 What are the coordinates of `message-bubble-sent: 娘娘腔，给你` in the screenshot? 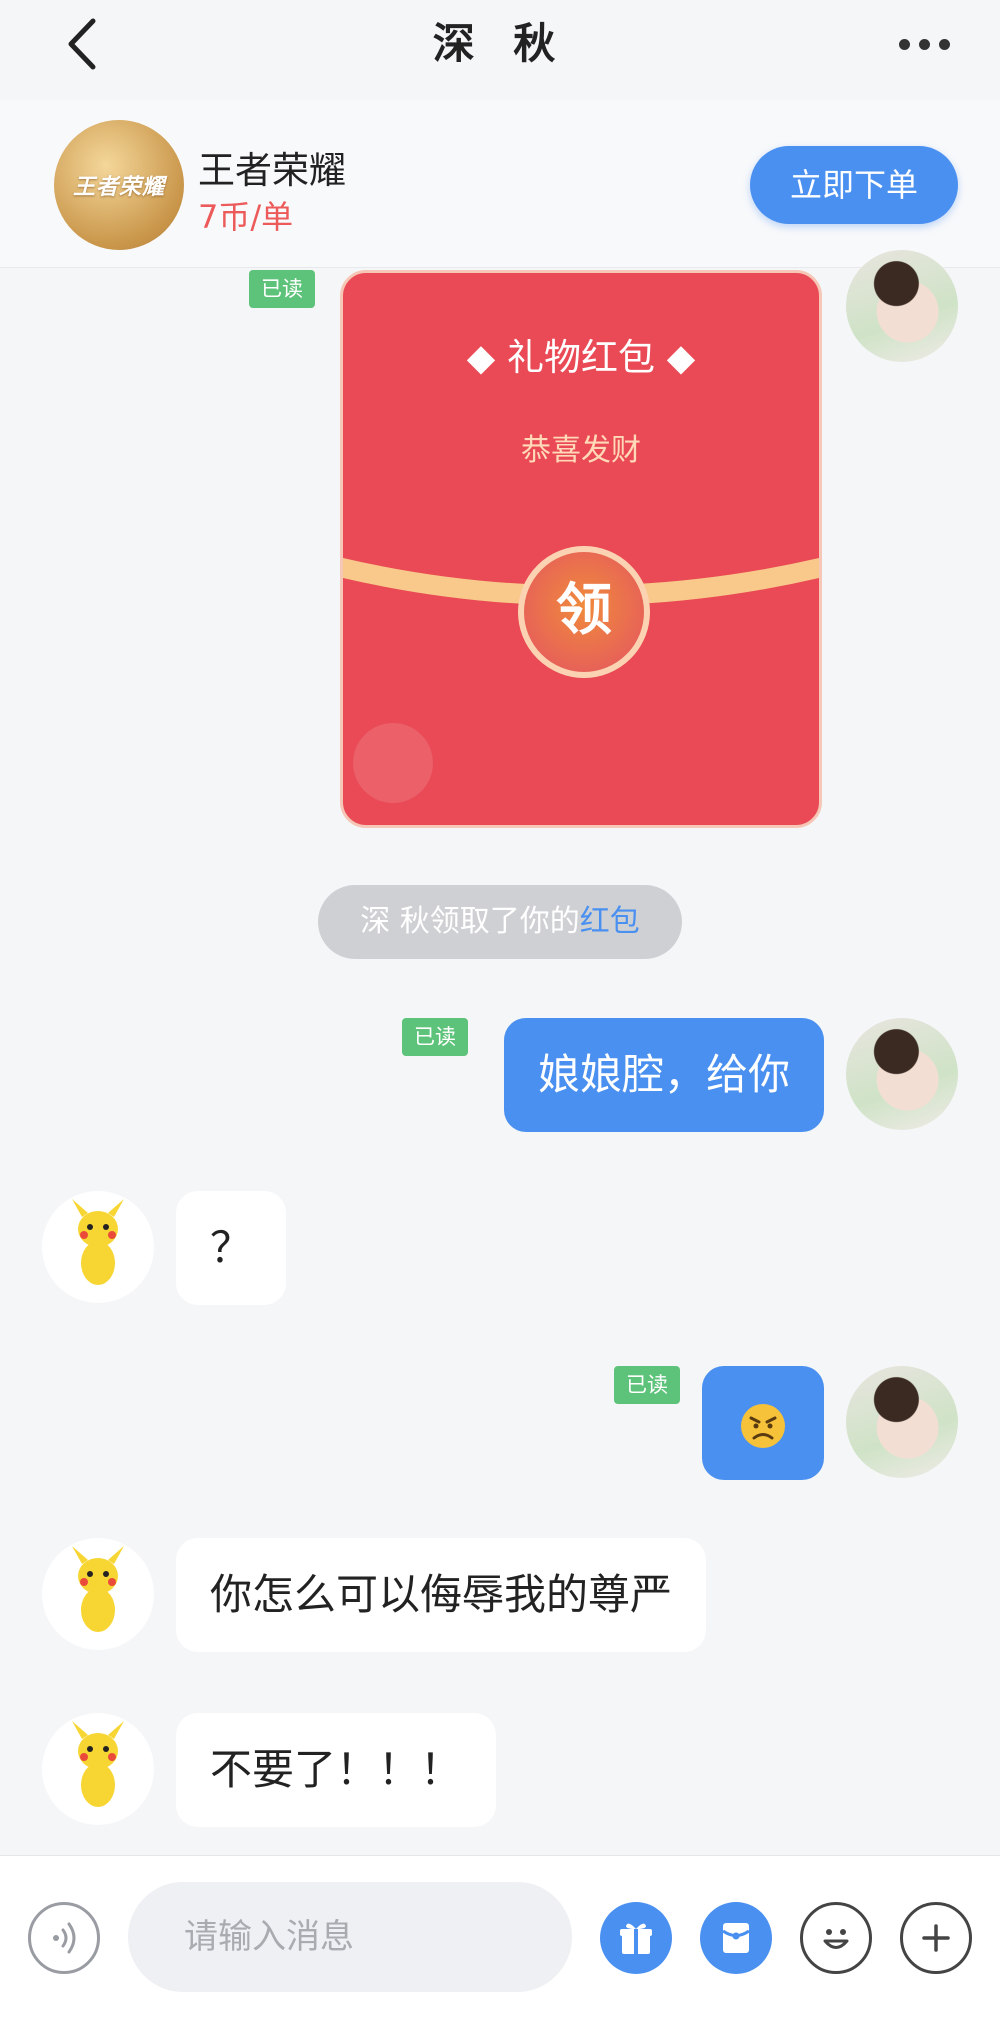 It's located at (663, 1075).